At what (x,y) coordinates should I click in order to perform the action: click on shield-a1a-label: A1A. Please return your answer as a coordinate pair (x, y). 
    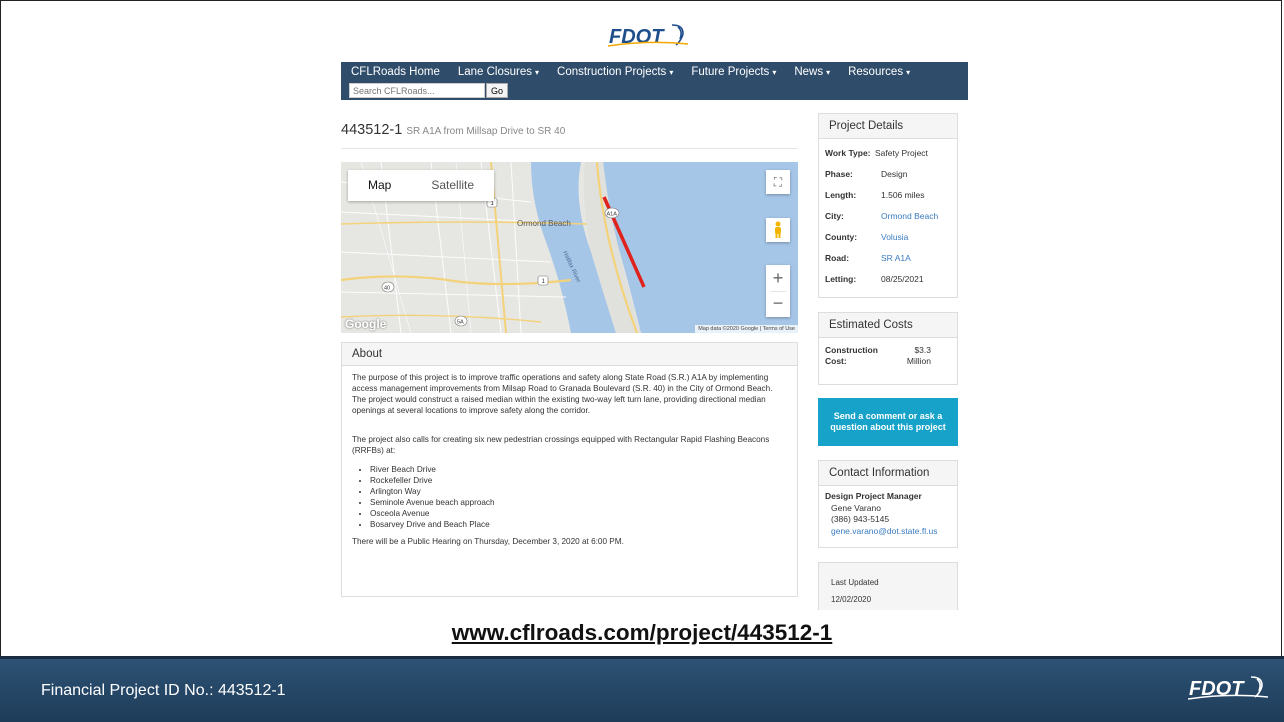
    Looking at the image, I should click on (612, 215).